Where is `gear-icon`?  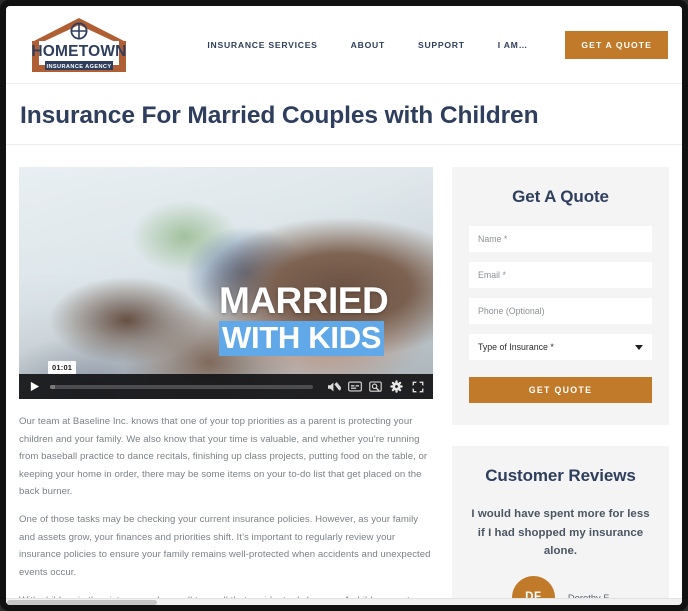 gear-icon is located at coordinates (396, 386).